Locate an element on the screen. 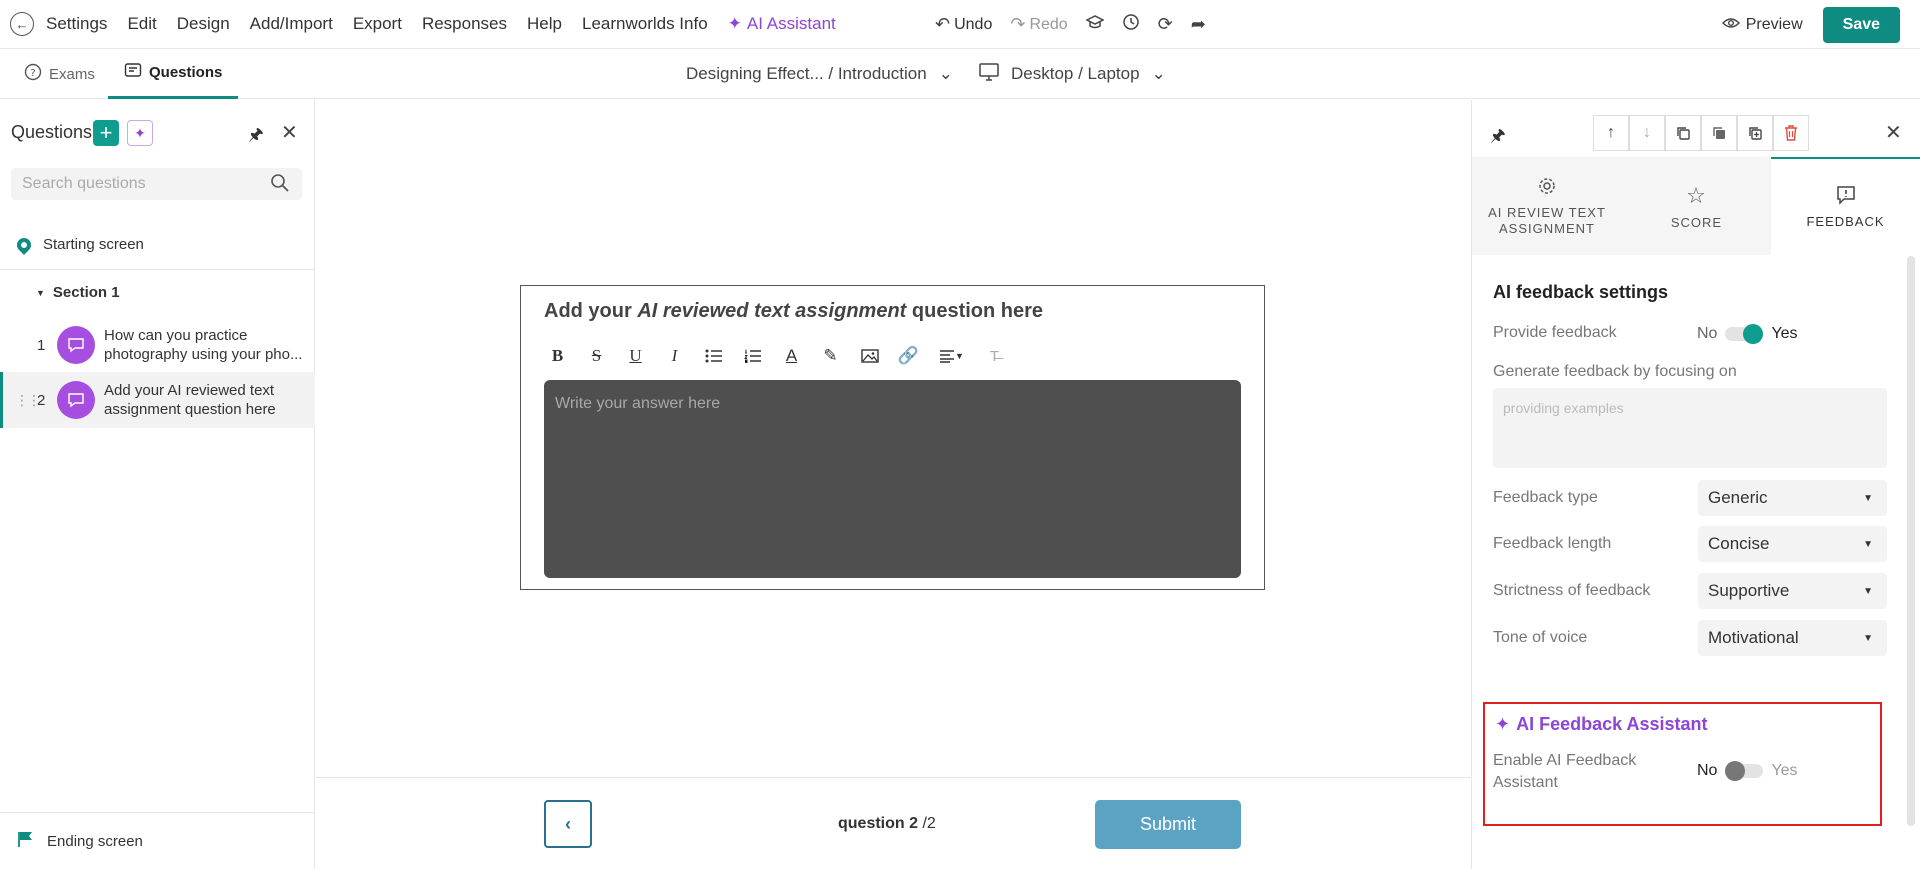  undo-icon: ↶ is located at coordinates (943, 24).